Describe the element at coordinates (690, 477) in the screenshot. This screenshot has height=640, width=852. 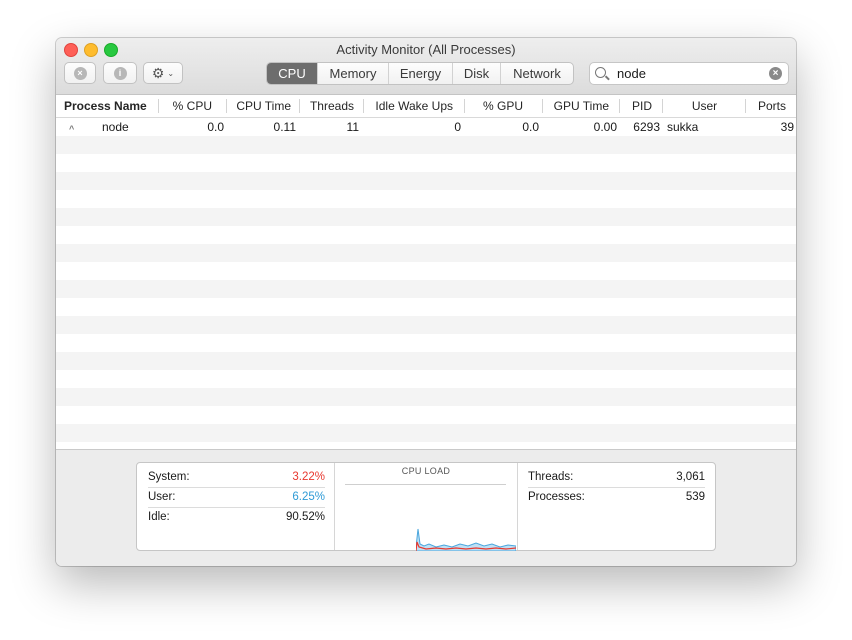
I see `threads-value: 3,061` at that location.